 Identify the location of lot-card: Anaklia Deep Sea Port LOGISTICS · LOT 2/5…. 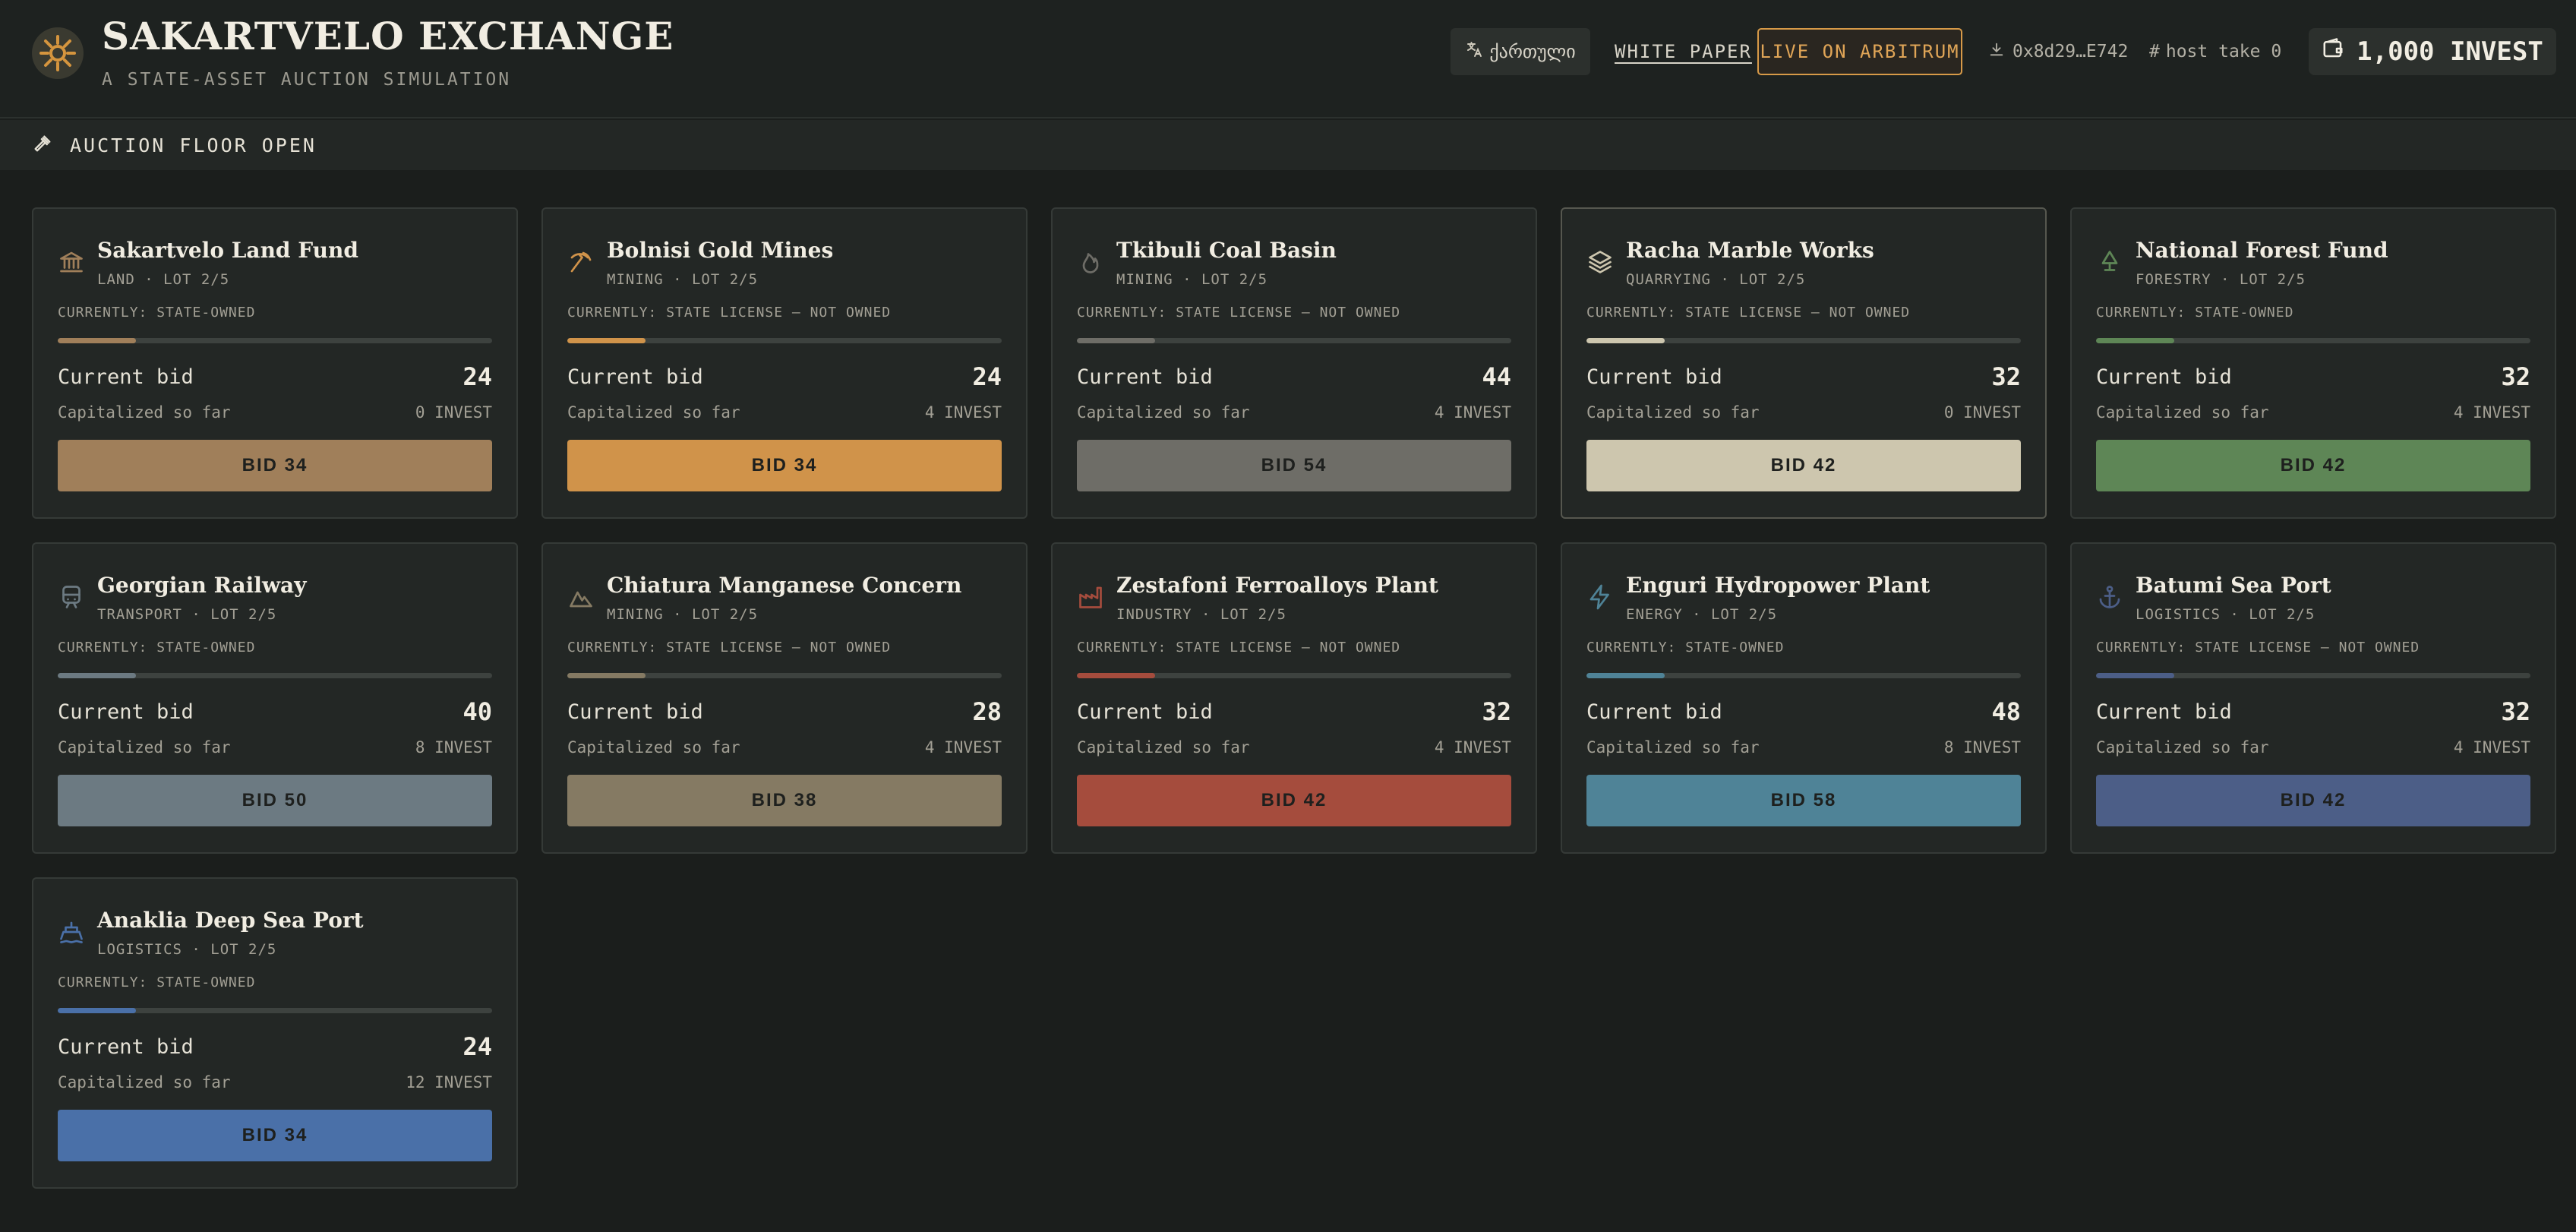
(275, 1033).